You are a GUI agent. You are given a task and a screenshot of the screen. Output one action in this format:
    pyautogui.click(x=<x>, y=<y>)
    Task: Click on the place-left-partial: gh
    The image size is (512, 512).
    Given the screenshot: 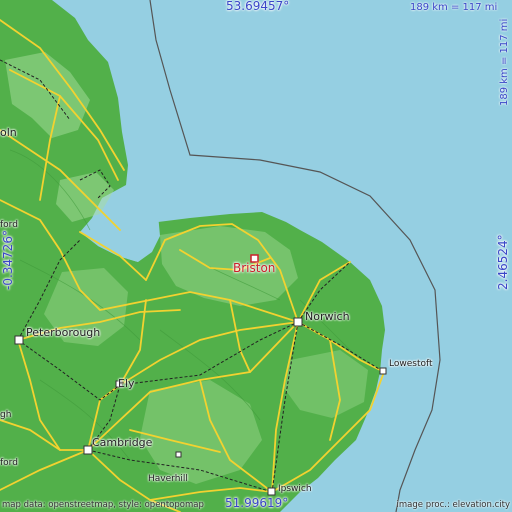 What is the action you would take?
    pyautogui.click(x=6, y=415)
    